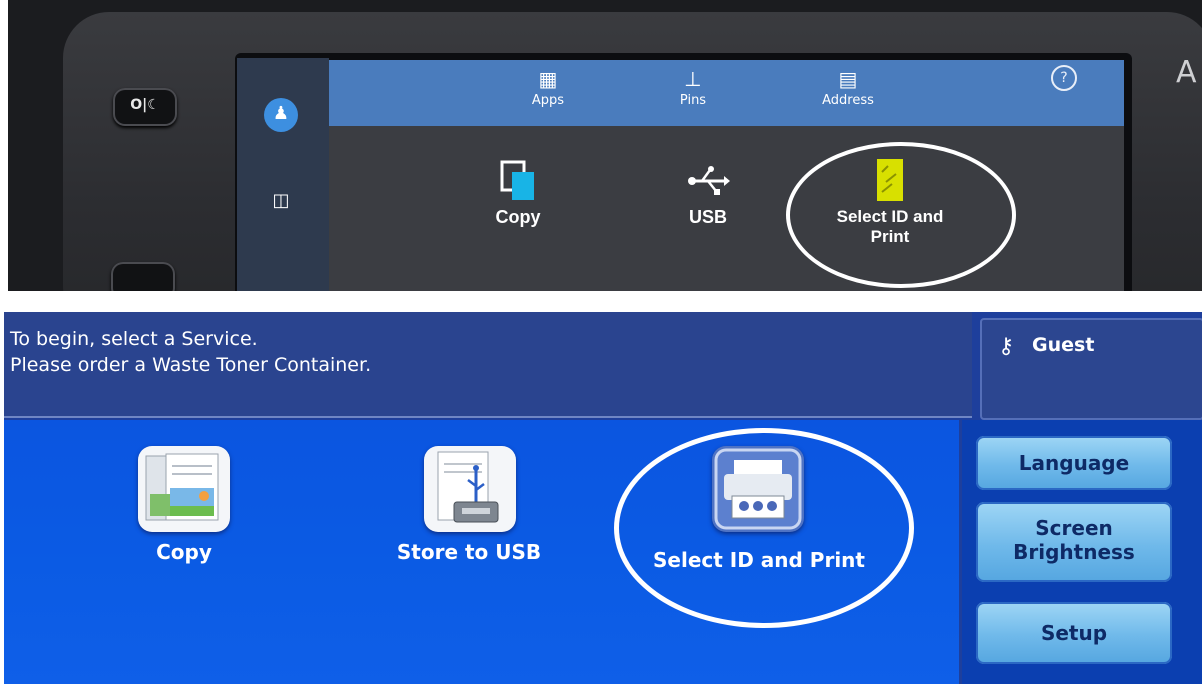 The height and width of the screenshot is (684, 1202). I want to click on screen-brightness-label-2: Brightness, so click(1074, 552).